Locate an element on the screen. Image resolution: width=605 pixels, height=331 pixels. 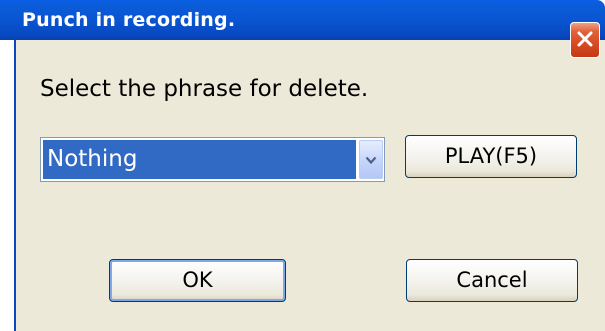
phrase-select-value: Nothing is located at coordinates (199, 159).